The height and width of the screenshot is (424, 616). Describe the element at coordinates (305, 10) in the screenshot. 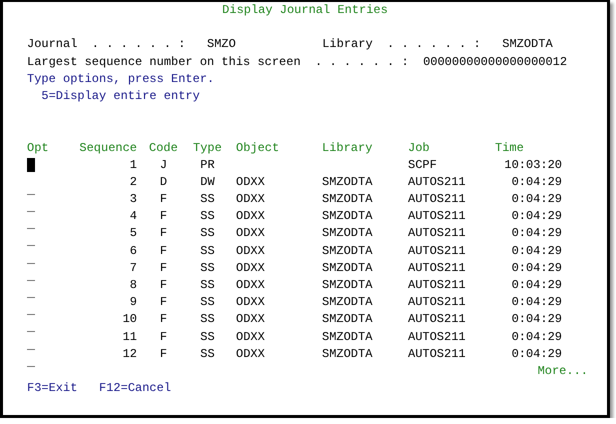

I see `screen-title: Display Journal Entries` at that location.